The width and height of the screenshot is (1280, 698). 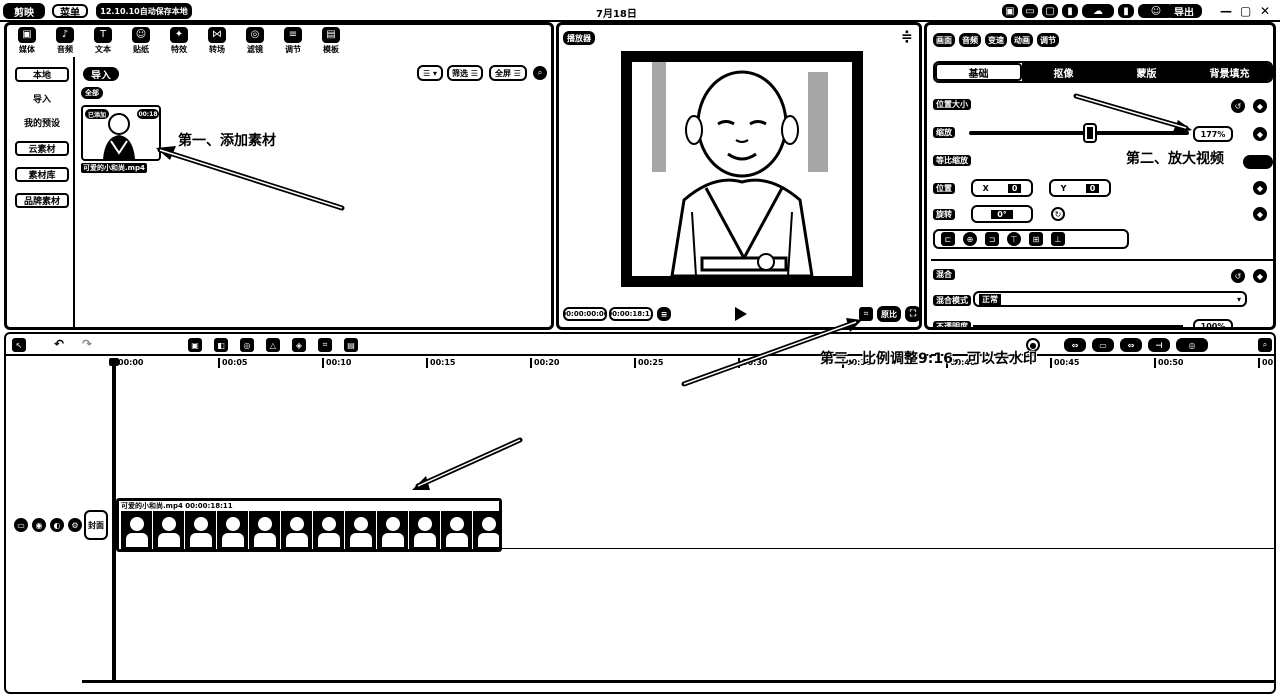 What do you see at coordinates (421, 483) in the screenshot?
I see `arrowhead-timeline` at bounding box center [421, 483].